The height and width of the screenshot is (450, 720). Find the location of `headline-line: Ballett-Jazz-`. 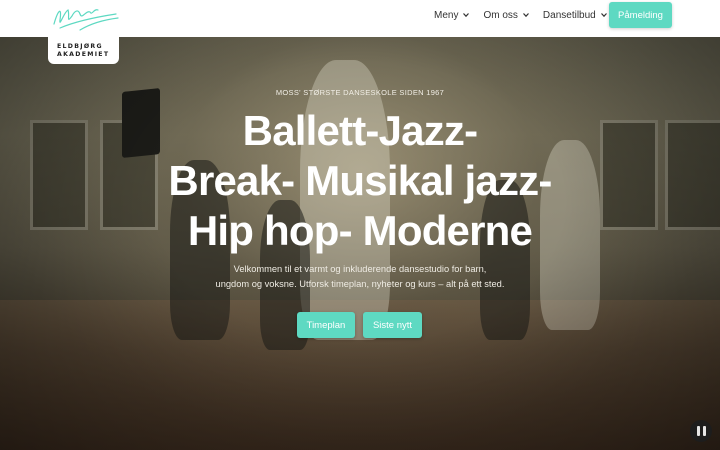

headline-line: Ballett-Jazz- is located at coordinates (360, 130).